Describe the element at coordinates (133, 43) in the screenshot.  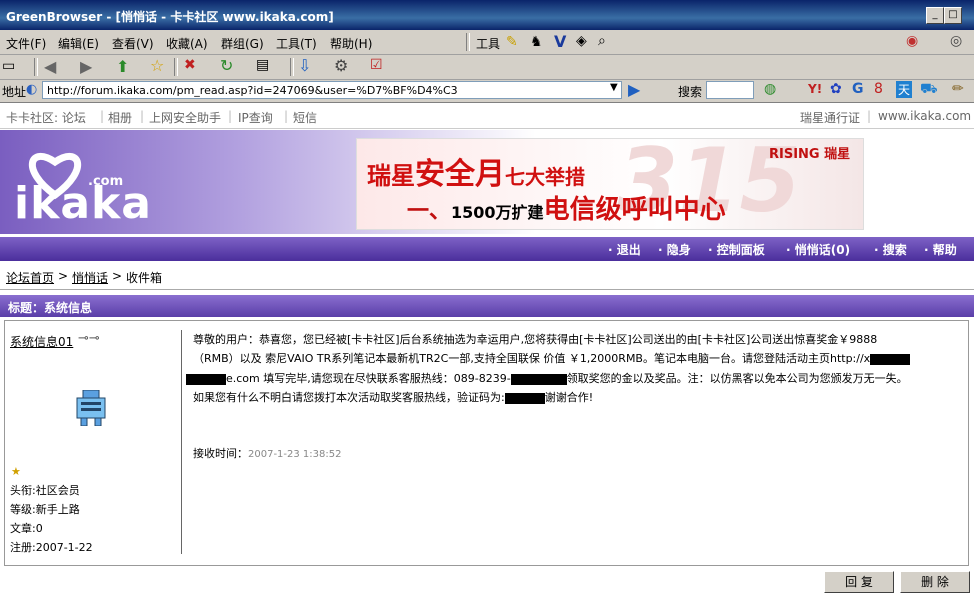
I see `menu-view: 查看(V)` at that location.